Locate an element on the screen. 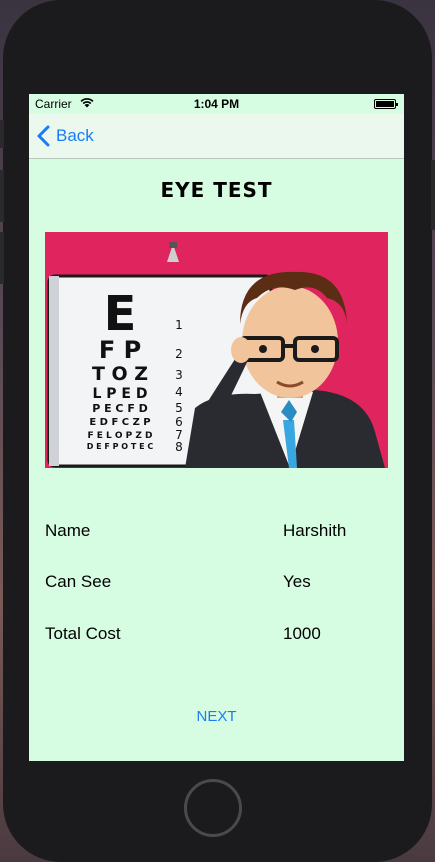 Image resolution: width=435 pixels, height=862 pixels. status-bar: Carrier 1:04 PM is located at coordinates (216, 104).